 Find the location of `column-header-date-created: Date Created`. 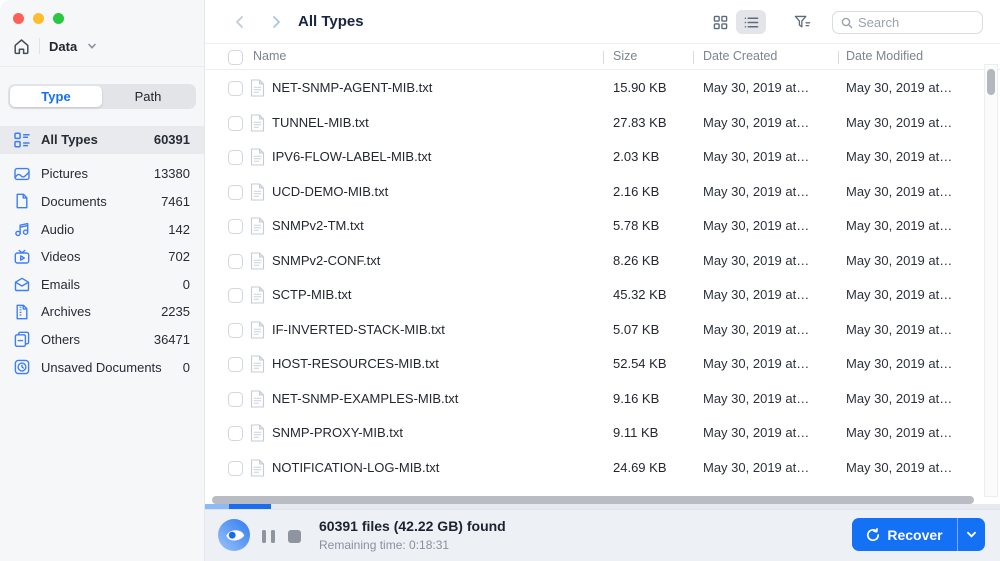

column-header-date-created: Date Created is located at coordinates (740, 56).